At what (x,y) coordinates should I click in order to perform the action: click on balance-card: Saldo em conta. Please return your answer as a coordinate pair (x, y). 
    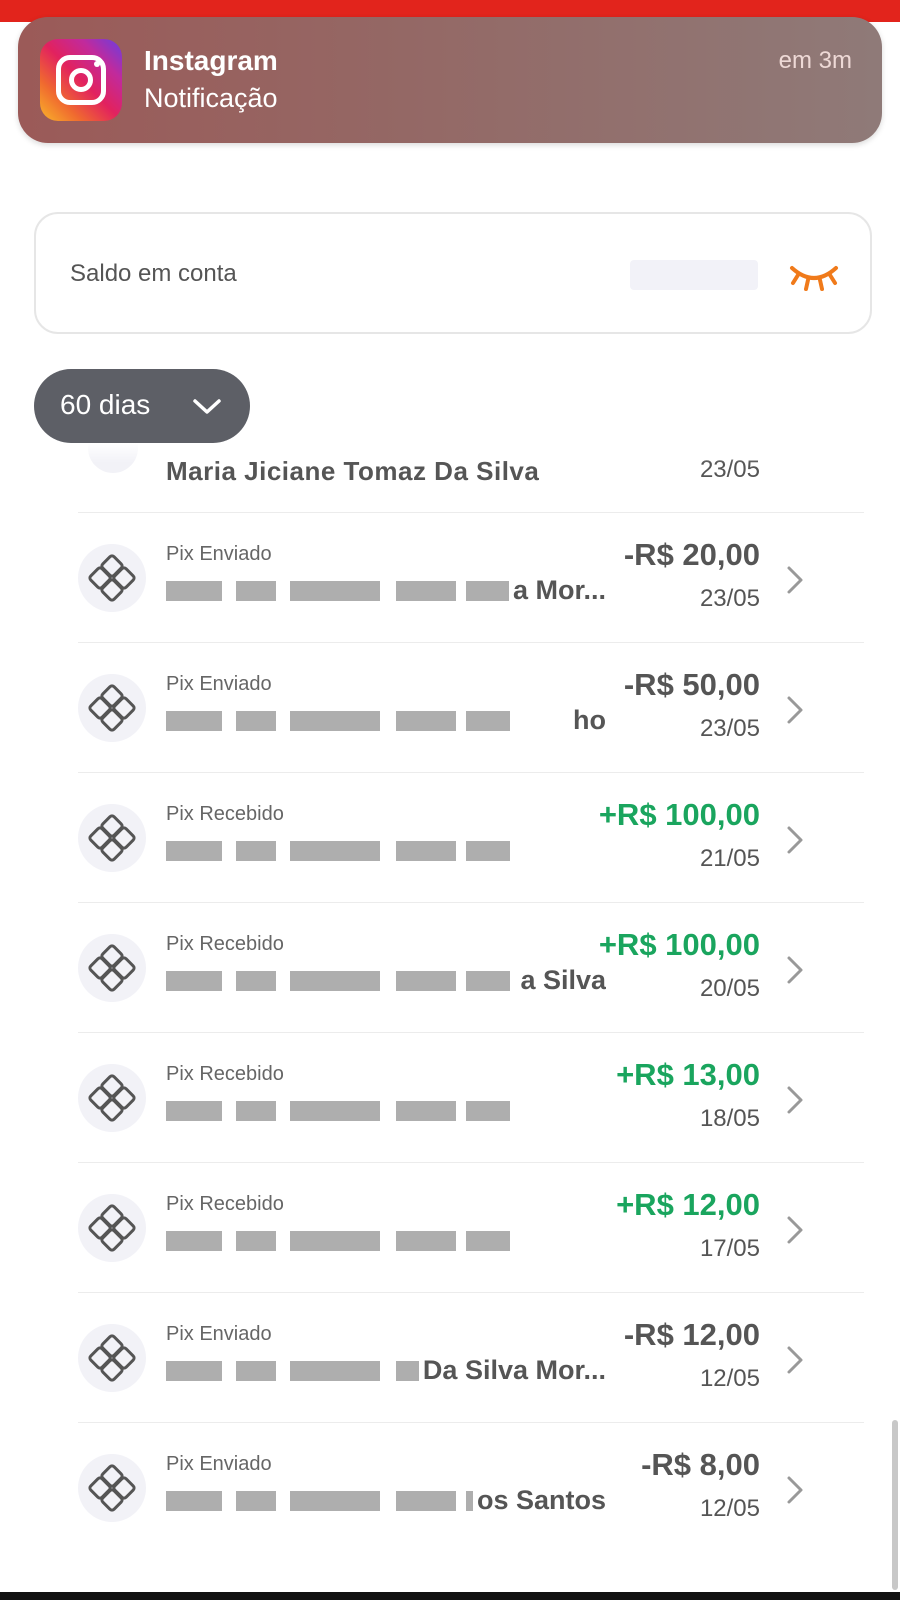
    Looking at the image, I should click on (453, 273).